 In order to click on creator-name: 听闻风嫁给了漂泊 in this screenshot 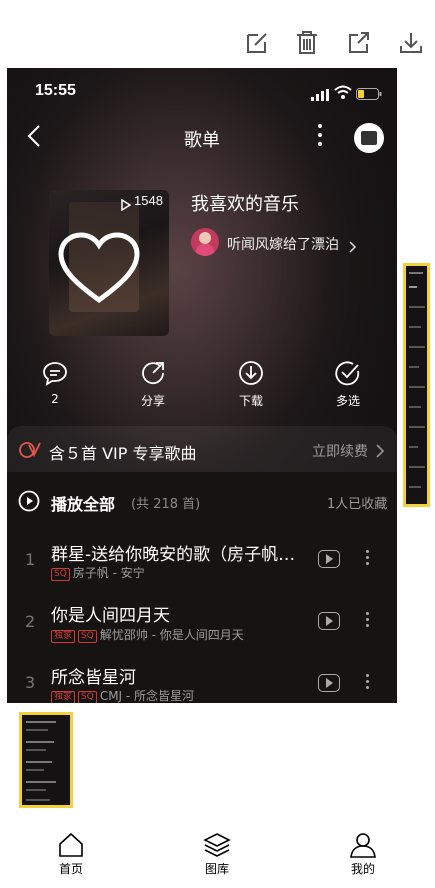, I will do `click(283, 244)`.